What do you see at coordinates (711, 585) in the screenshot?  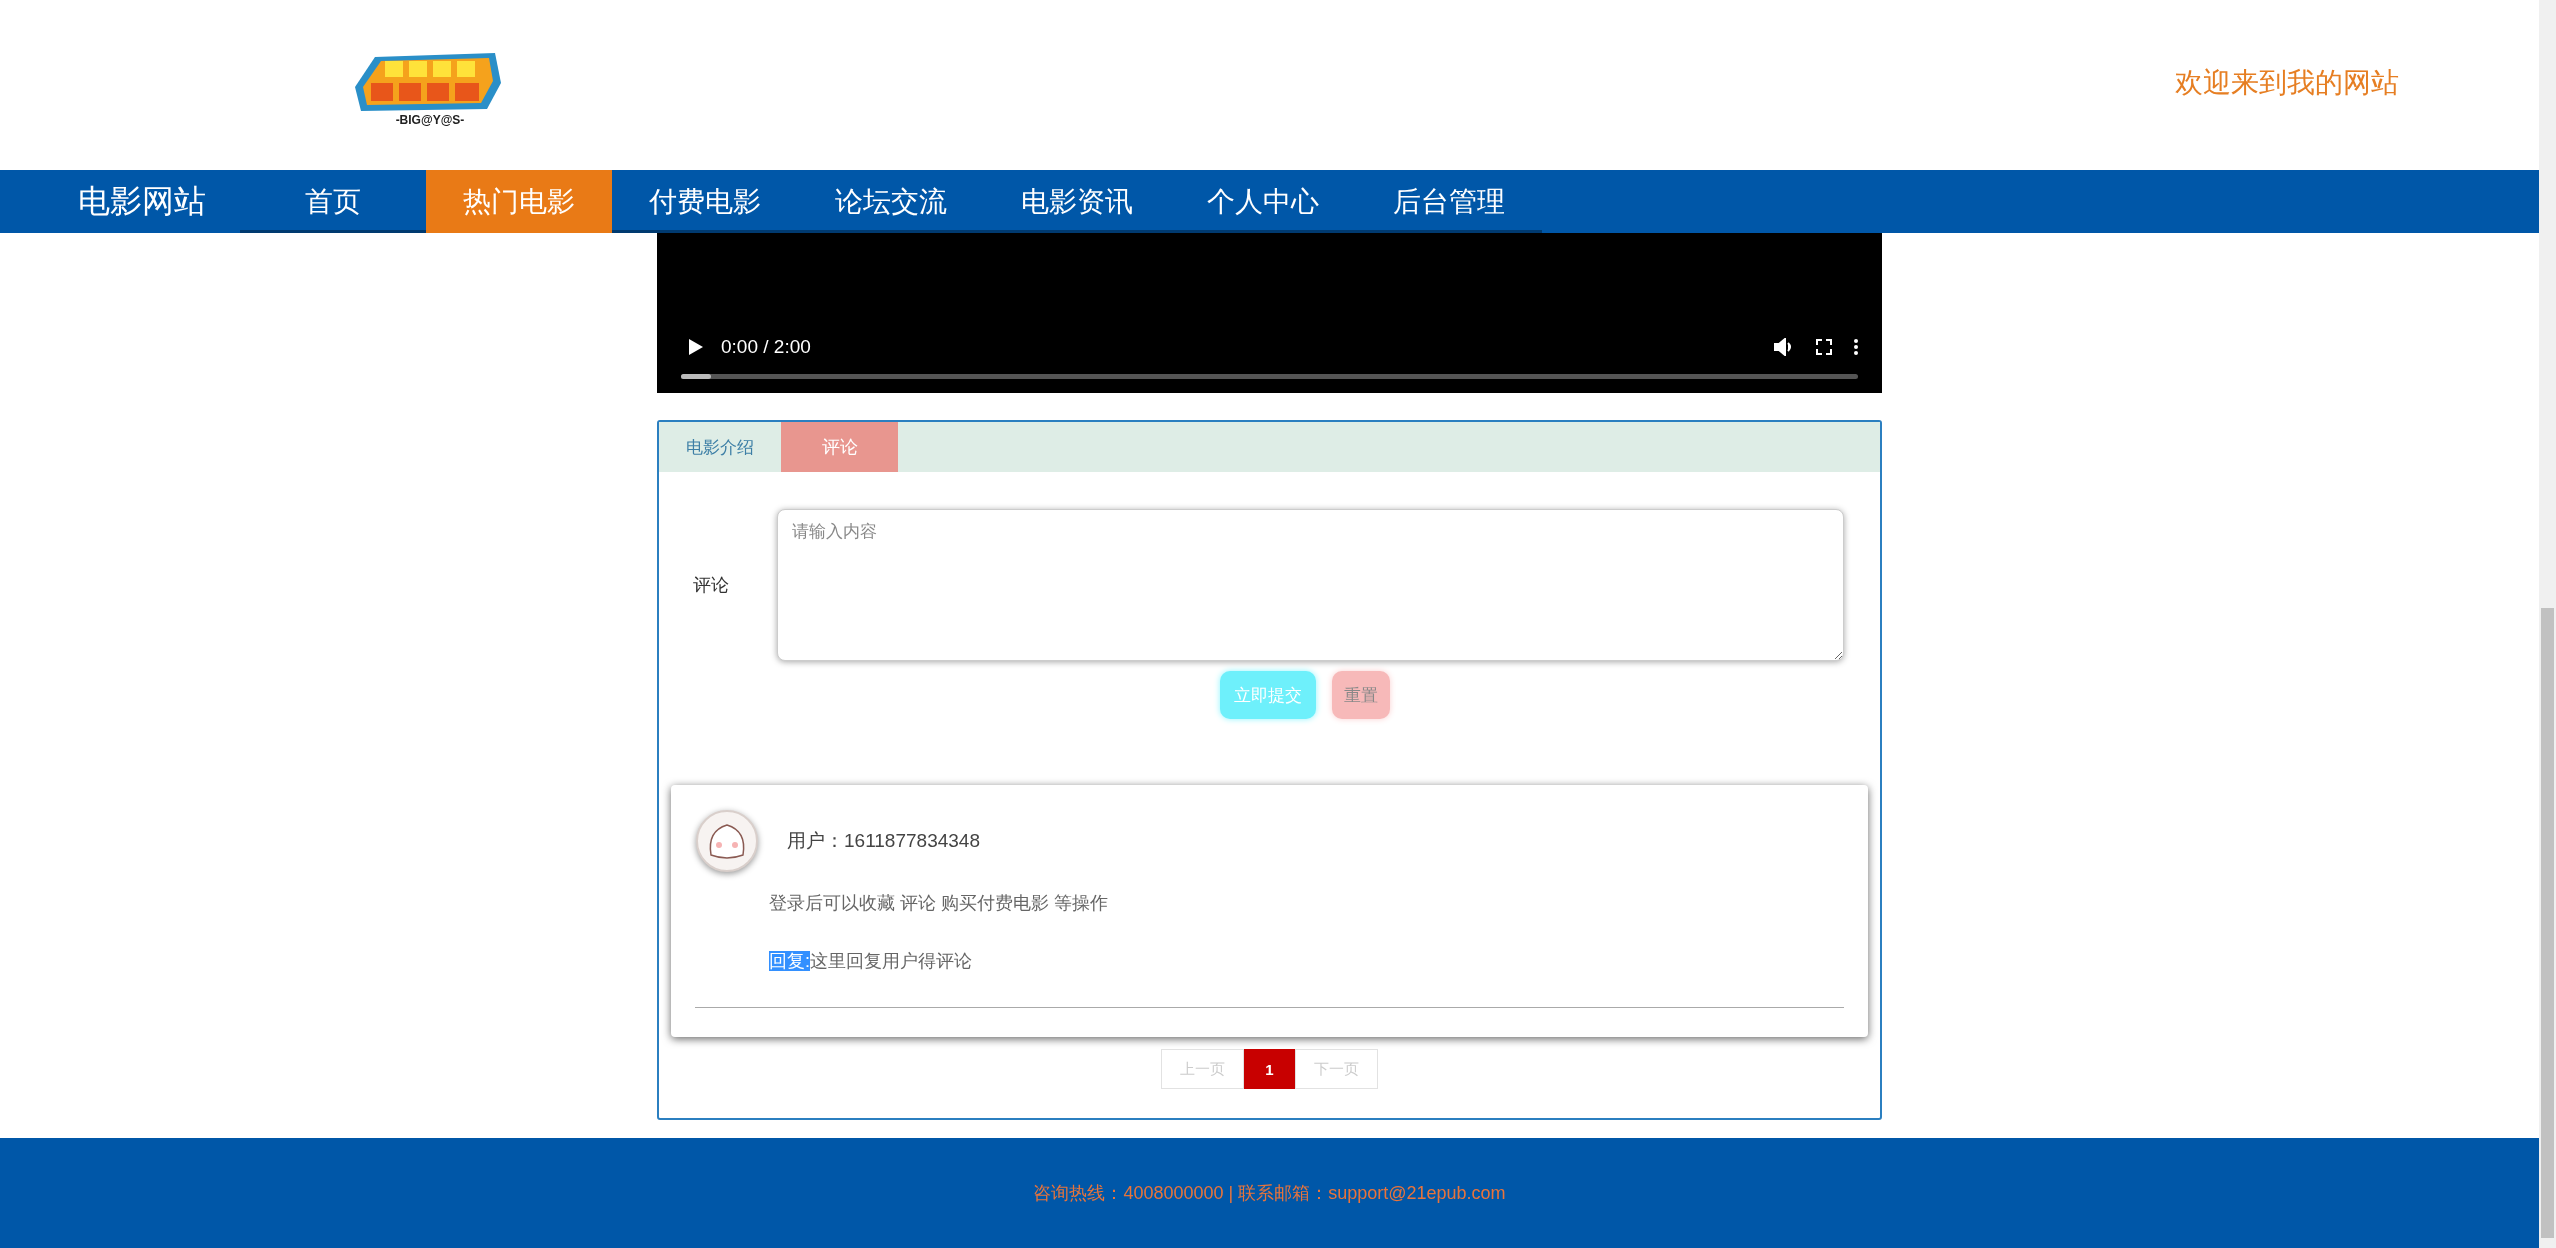 I see `comment-label: 评论` at bounding box center [711, 585].